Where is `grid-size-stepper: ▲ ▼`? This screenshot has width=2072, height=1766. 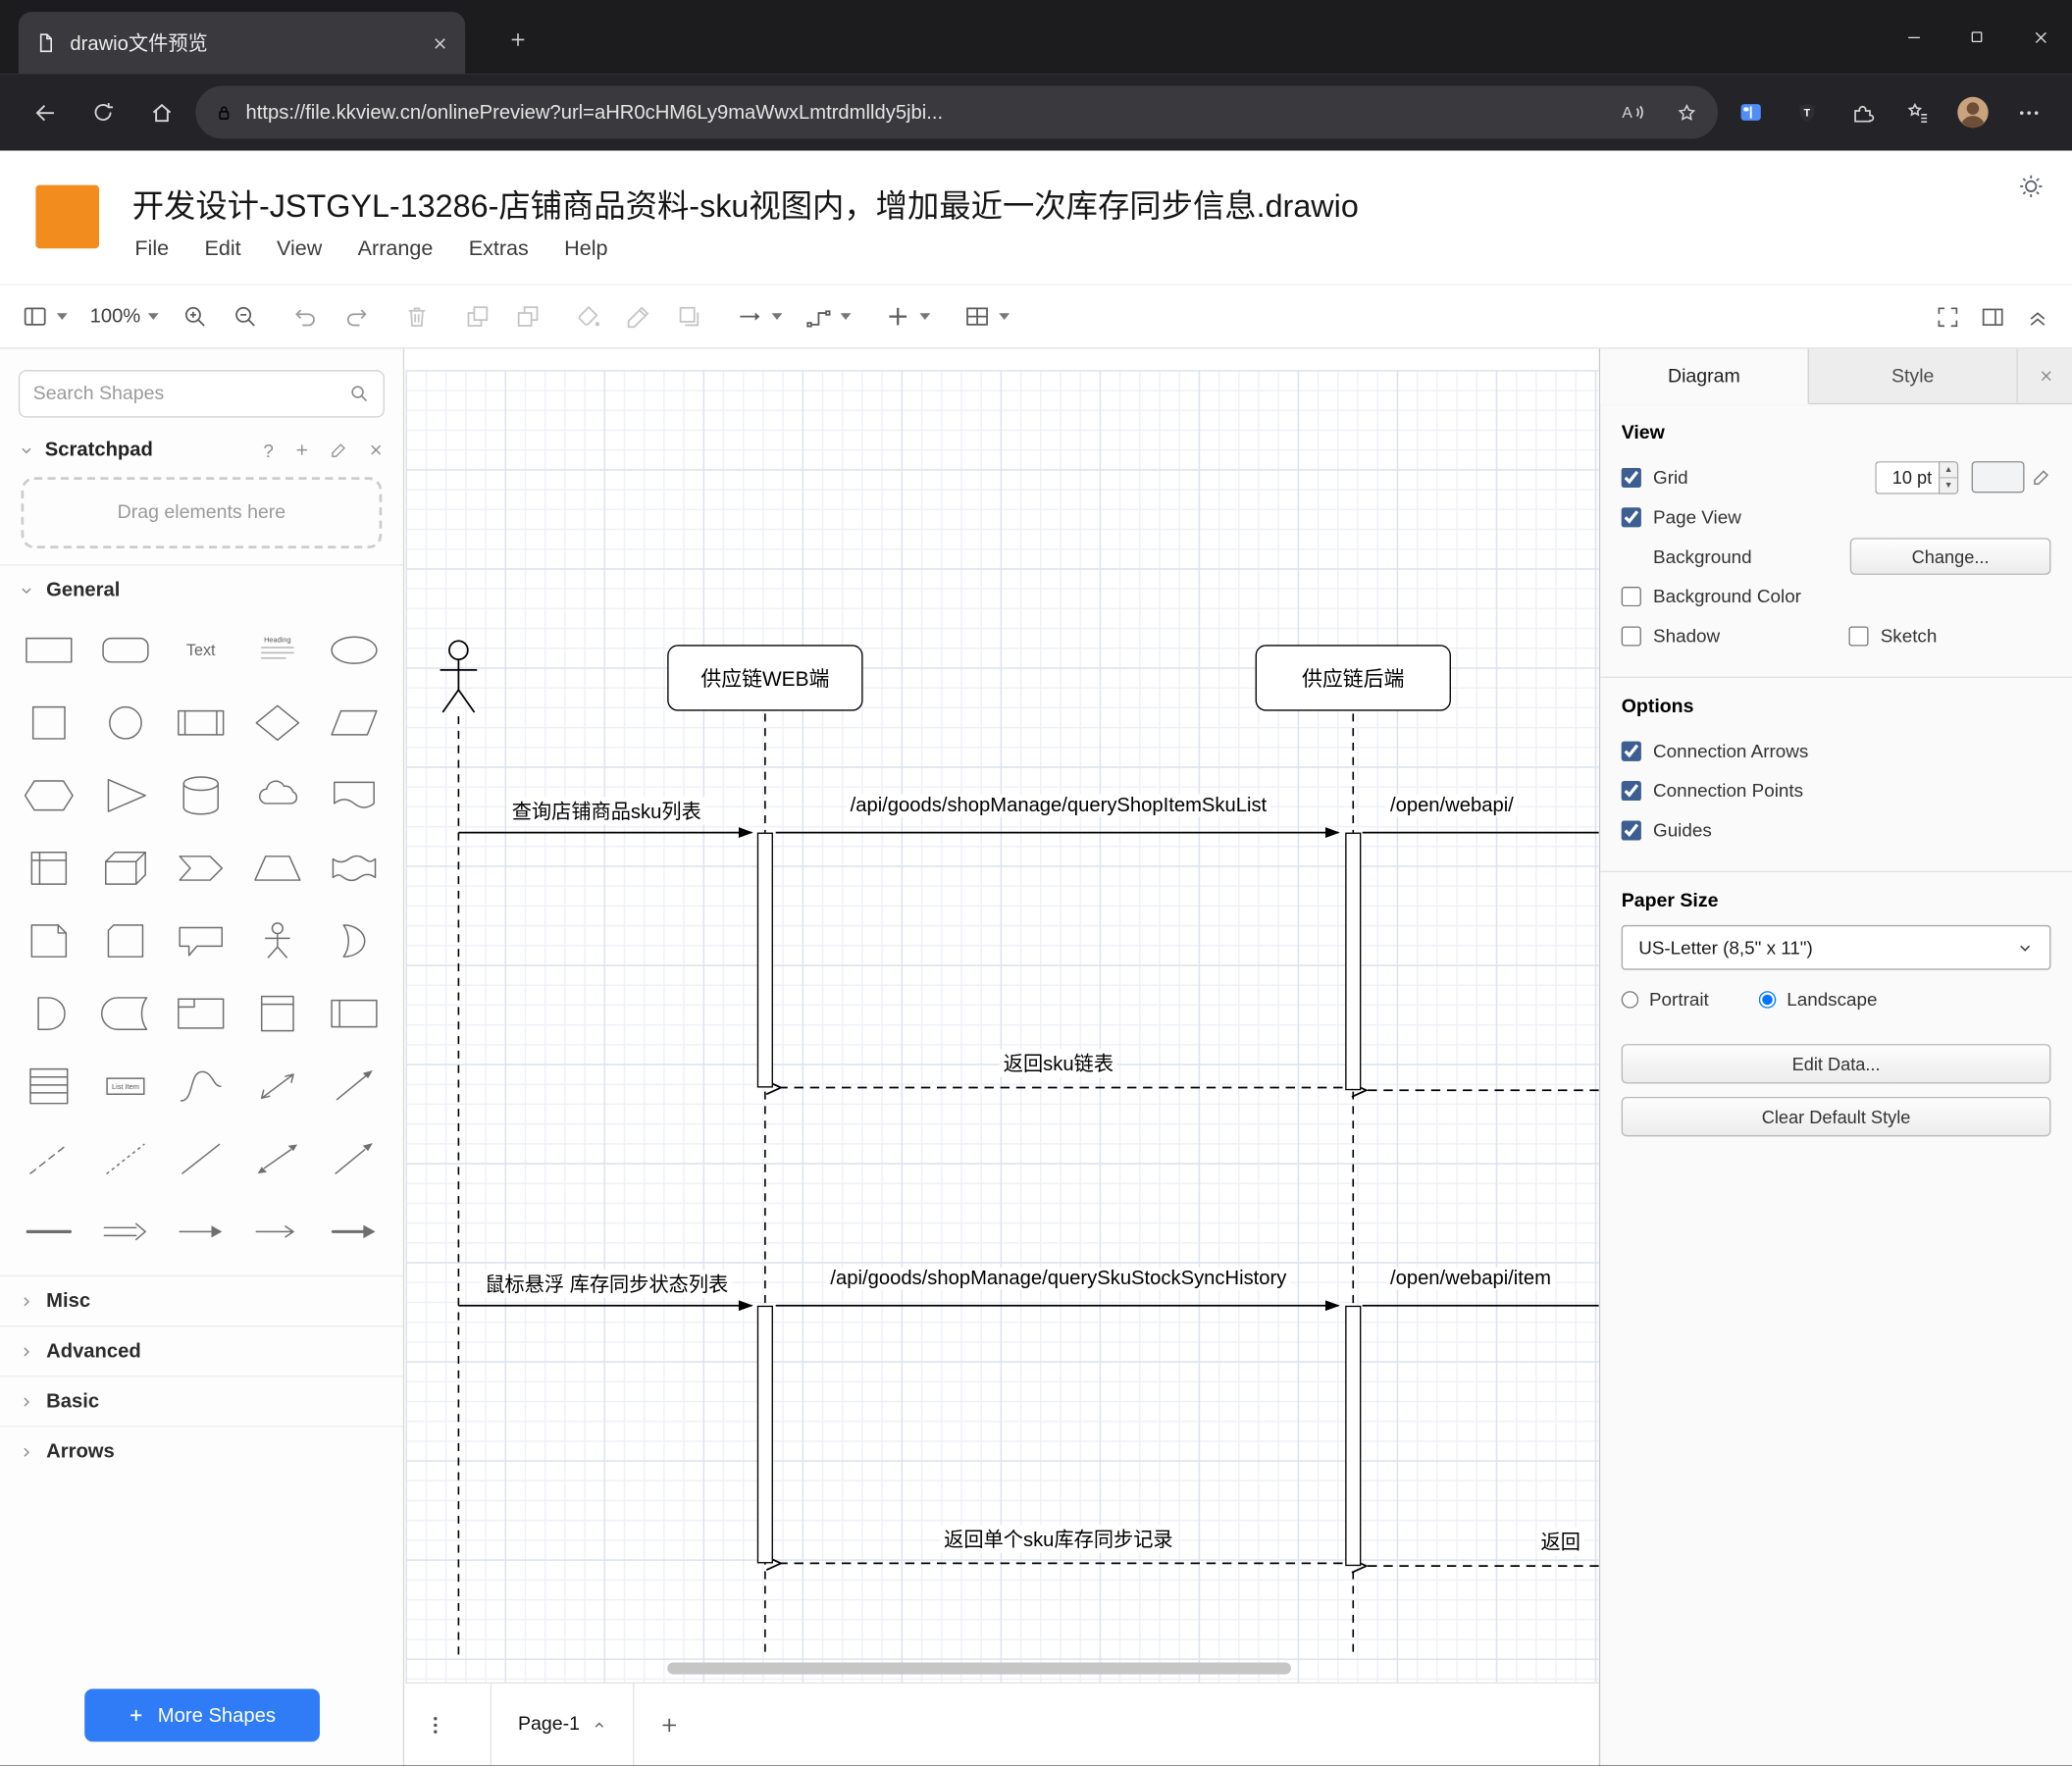 grid-size-stepper: ▲ ▼ is located at coordinates (1948, 477).